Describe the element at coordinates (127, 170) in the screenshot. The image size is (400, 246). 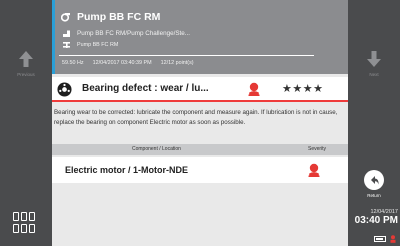
I see `component-location: Electric motor / 1-Motor-NDE` at that location.